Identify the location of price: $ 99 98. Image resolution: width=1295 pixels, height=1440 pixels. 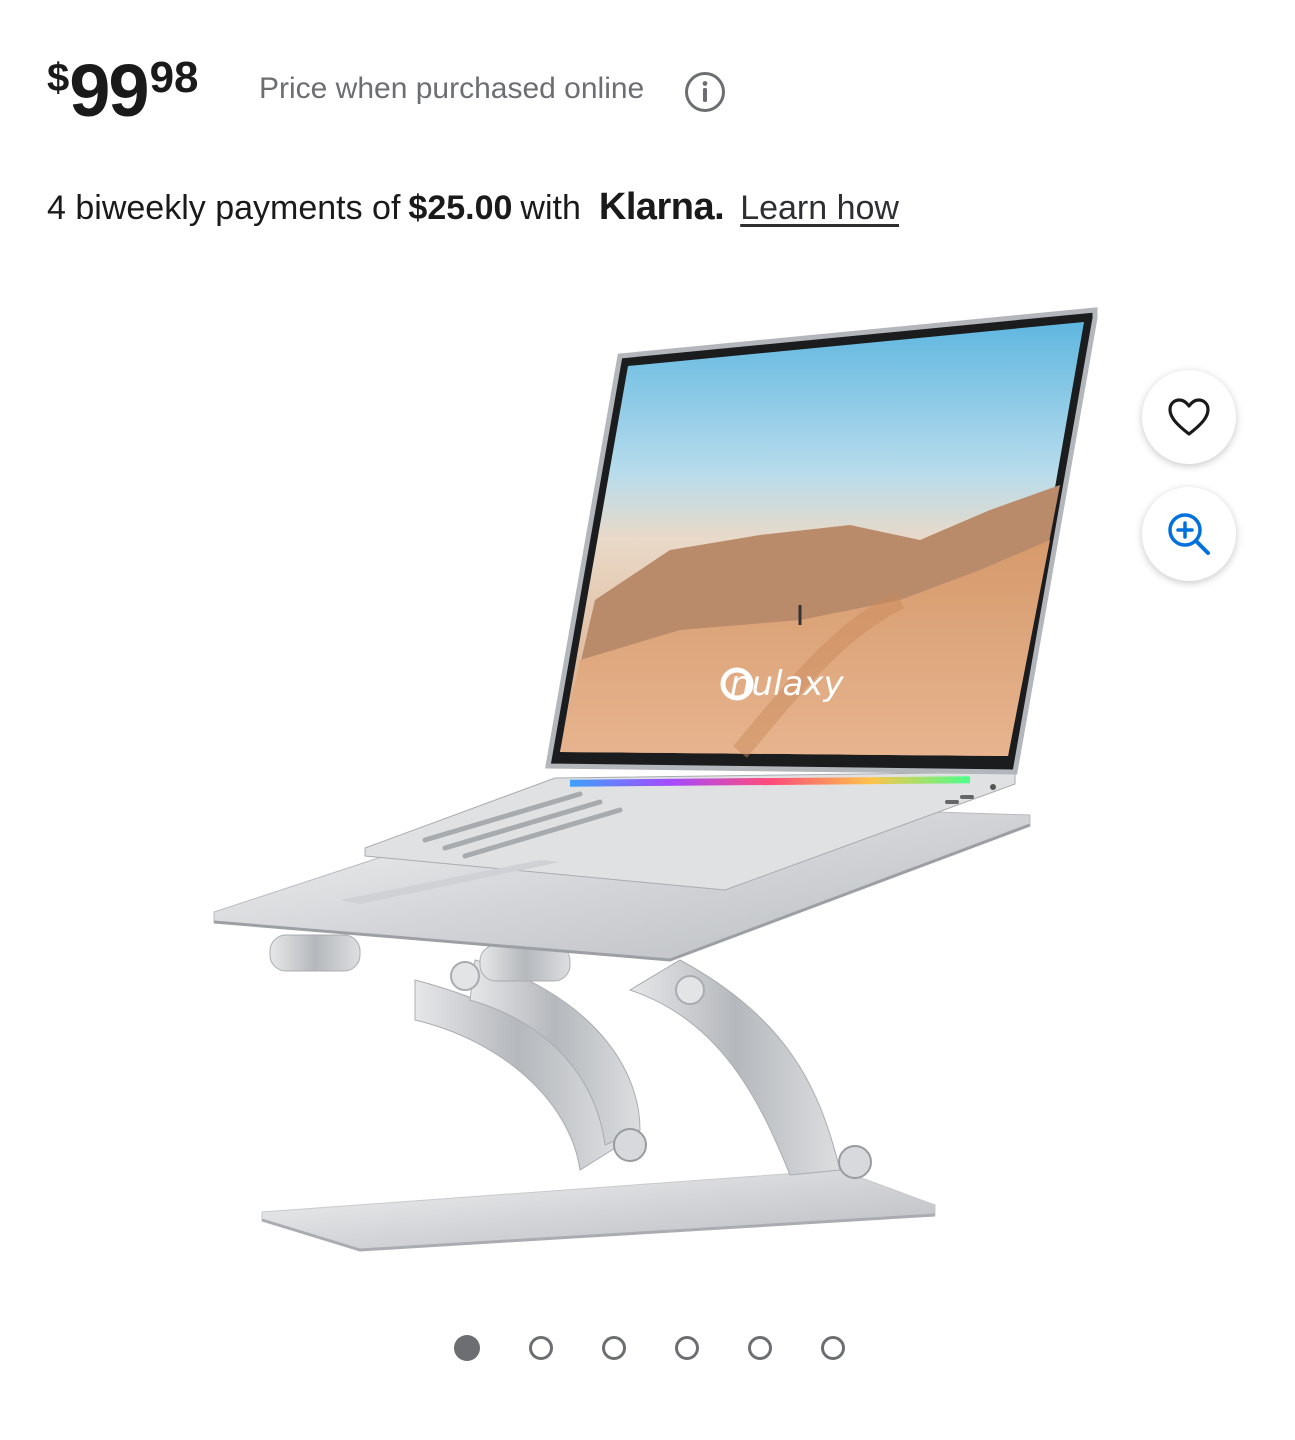
(123, 89).